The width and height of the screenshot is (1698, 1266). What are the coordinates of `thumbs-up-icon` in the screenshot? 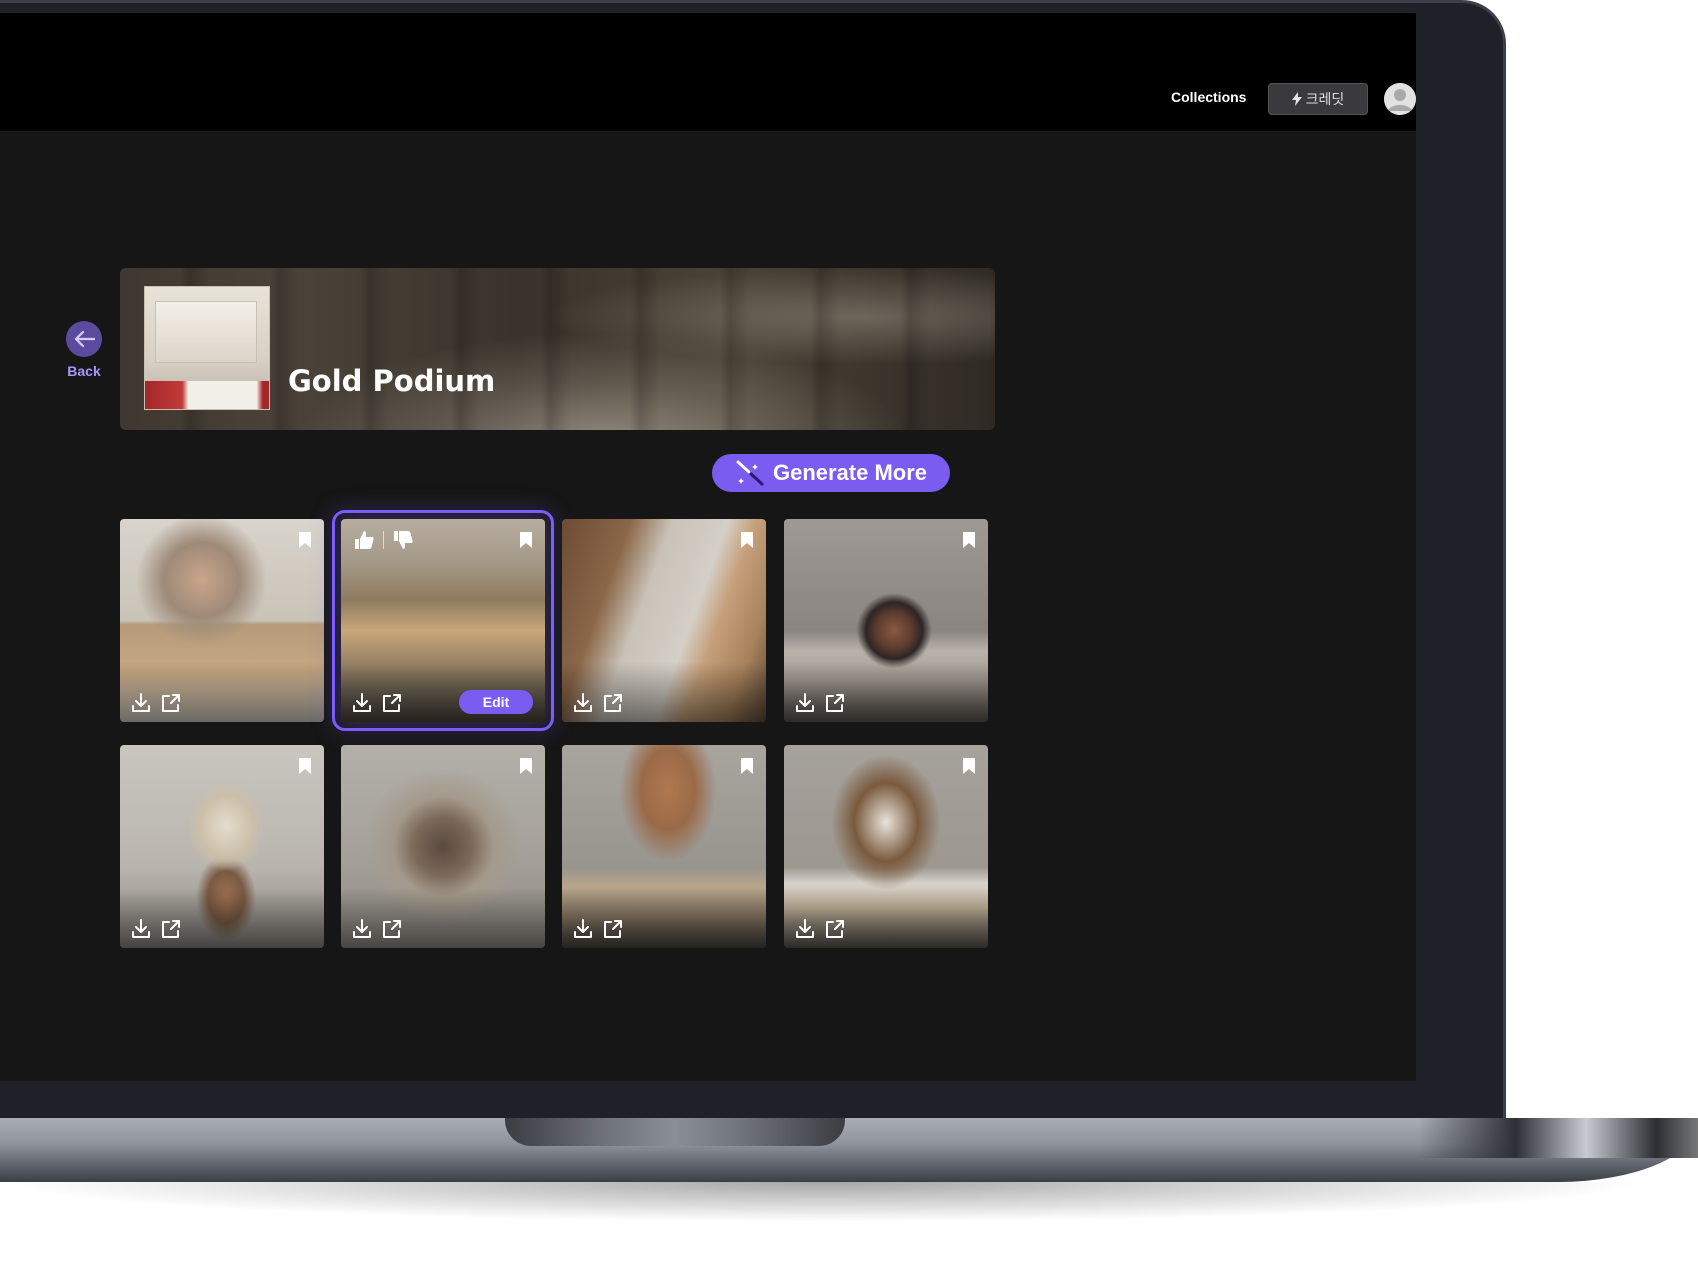 It's located at (364, 540).